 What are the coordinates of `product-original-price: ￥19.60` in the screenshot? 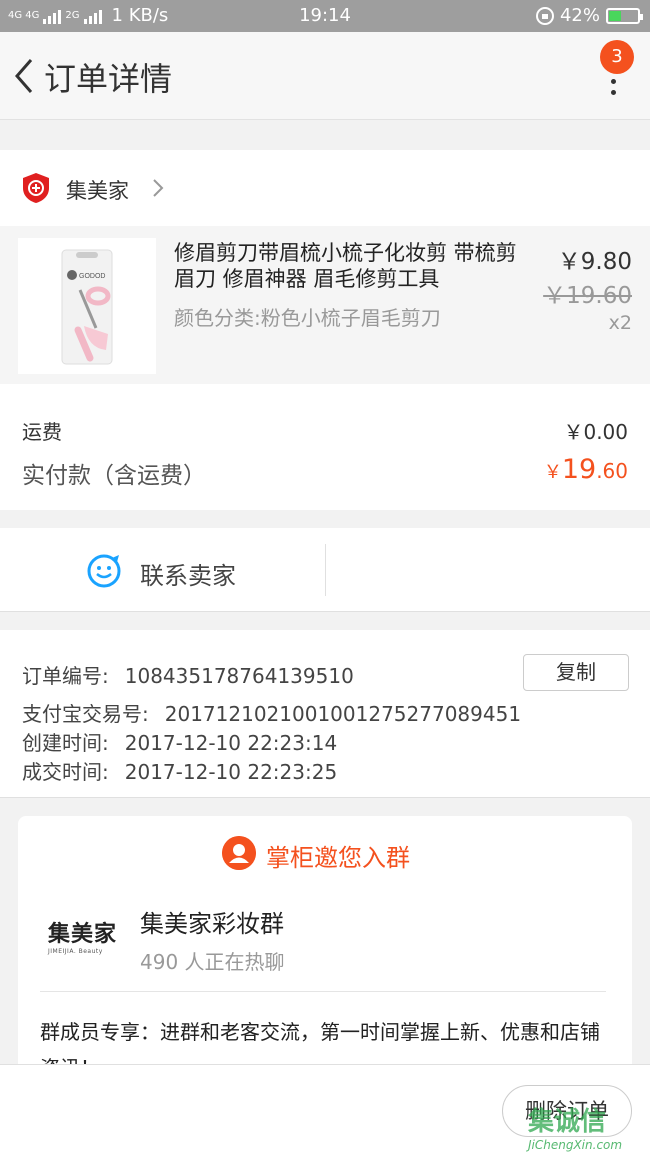 It's located at (587, 296).